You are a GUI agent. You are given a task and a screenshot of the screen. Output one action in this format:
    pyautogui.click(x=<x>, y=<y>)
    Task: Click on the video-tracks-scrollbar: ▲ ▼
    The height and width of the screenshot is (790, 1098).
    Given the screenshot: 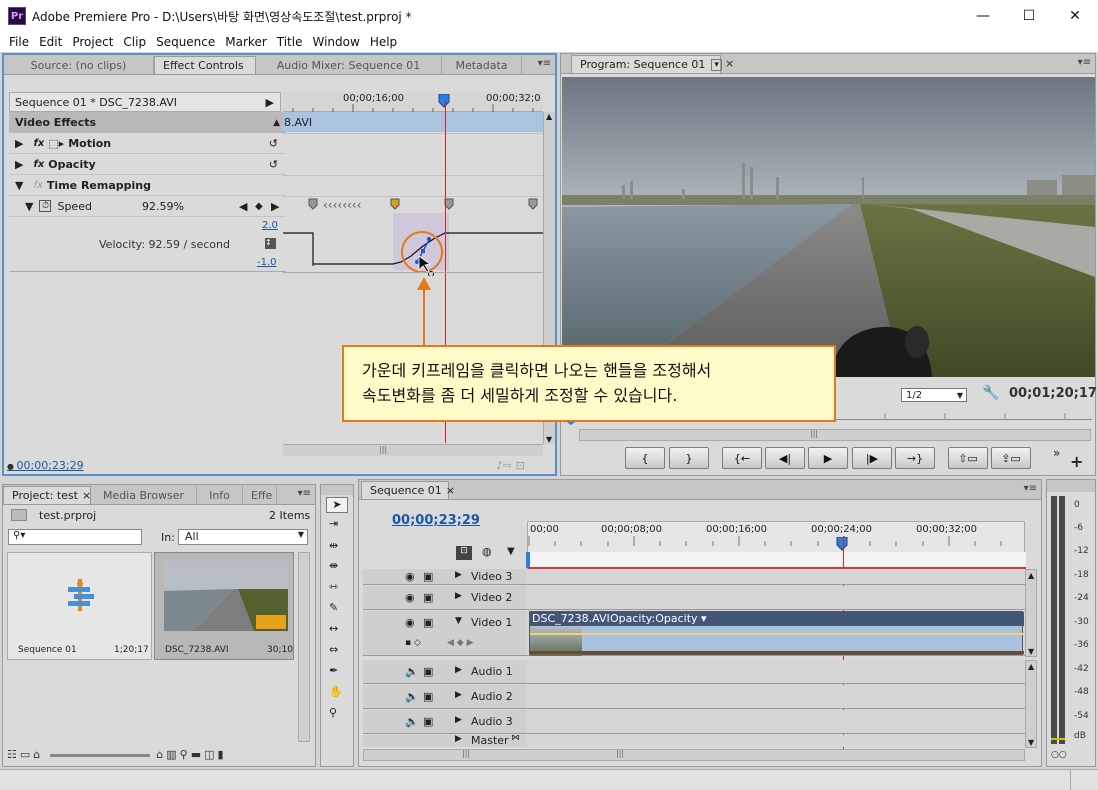 What is the action you would take?
    pyautogui.click(x=1031, y=613)
    